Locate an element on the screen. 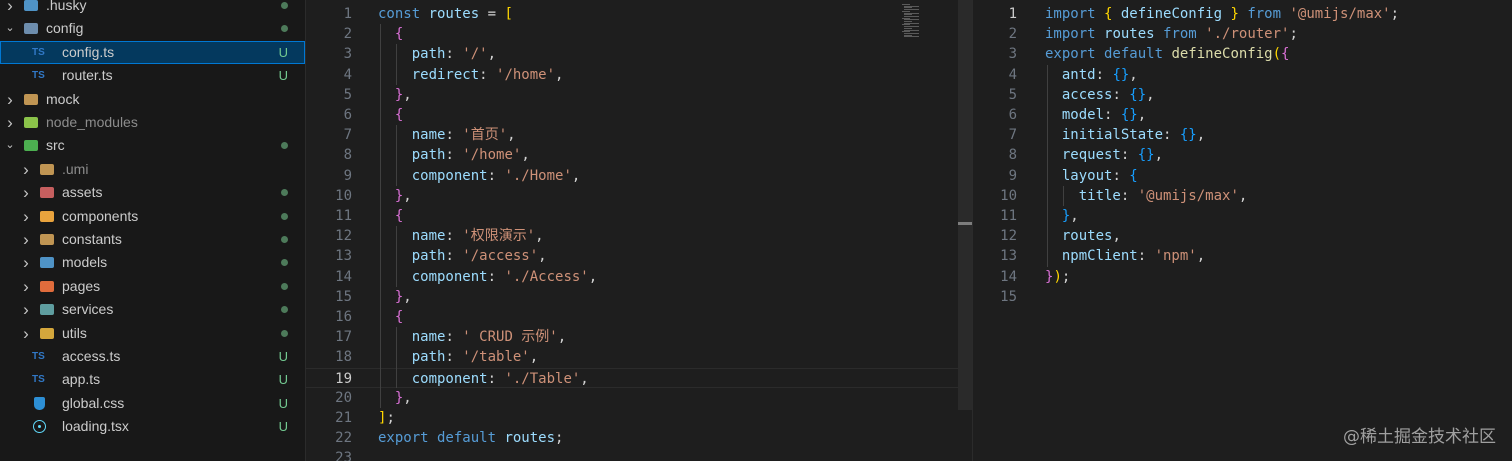 The height and width of the screenshot is (461, 1512). explorer-item-assets: › assets is located at coordinates (152, 192).